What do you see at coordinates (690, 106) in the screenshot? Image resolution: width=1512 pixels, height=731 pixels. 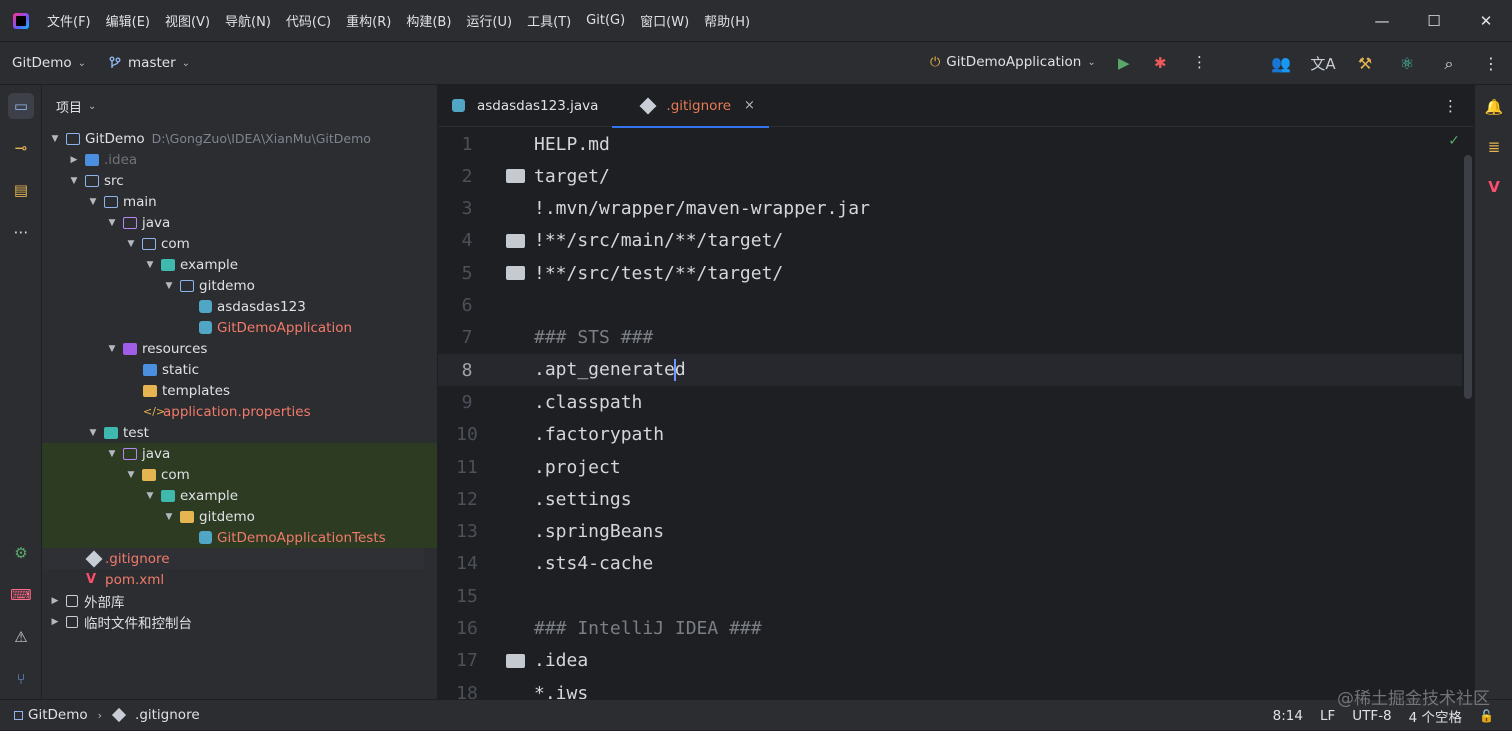 I see `tab-gitignore: .gitignore ×` at bounding box center [690, 106].